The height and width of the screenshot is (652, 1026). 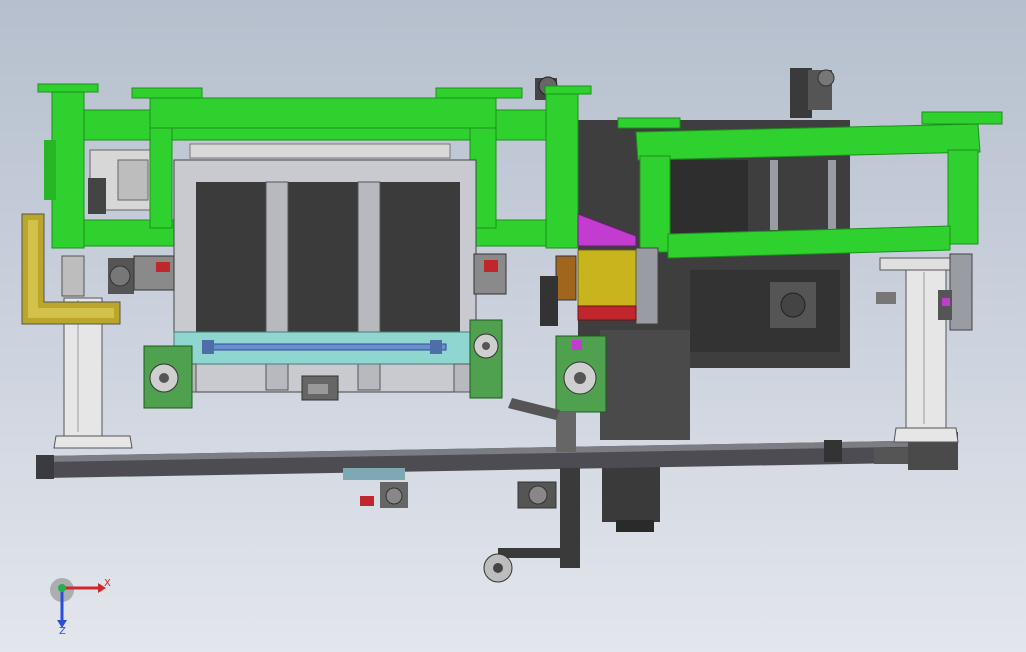 What do you see at coordinates (497, 470) in the screenshot?
I see `linear-rail-beam` at bounding box center [497, 470].